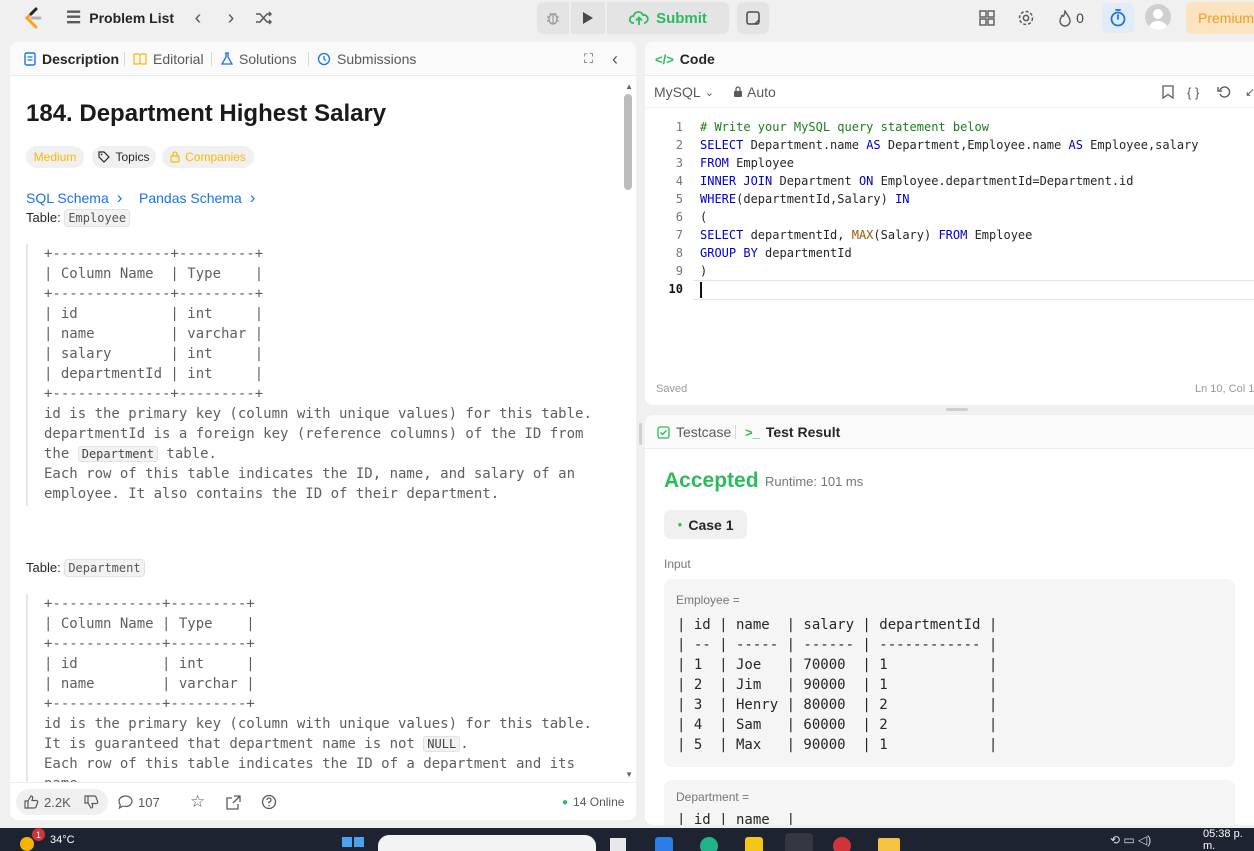 This screenshot has width=1254, height=851. Describe the element at coordinates (844, 127) in the screenshot. I see `code-line: # Write your MySQL query statement below` at that location.